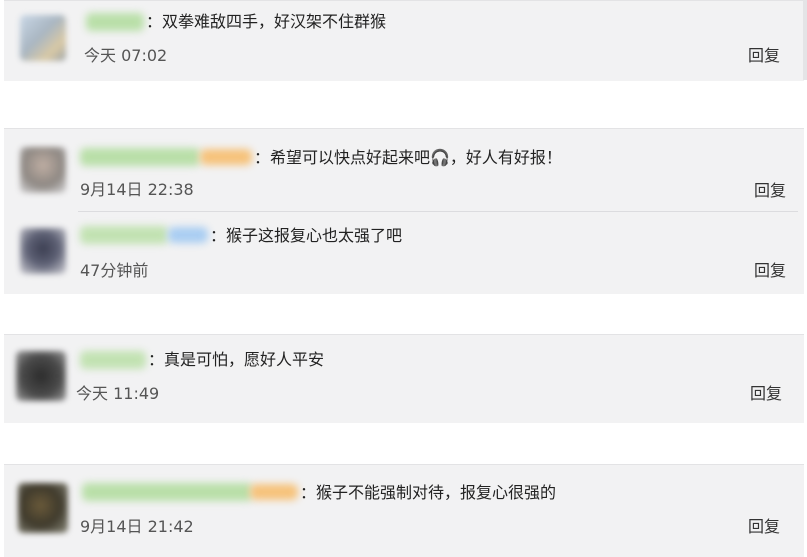 This screenshot has height=557, width=807. What do you see at coordinates (306, 235) in the screenshot?
I see `comment-text: ：猴子这报复心也太强了吧` at bounding box center [306, 235].